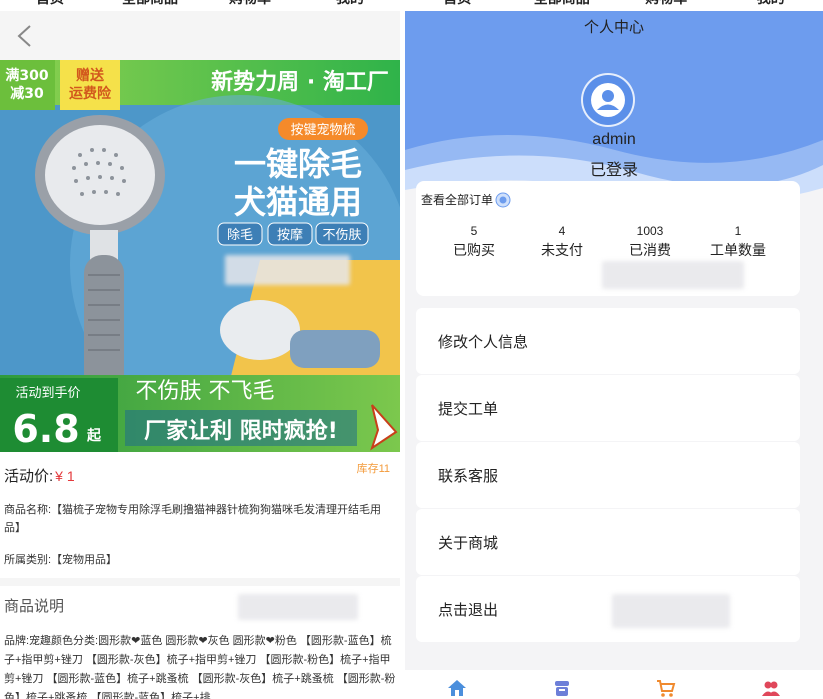 This screenshot has width=823, height=699. I want to click on menu-edit-profile: 修改个人信息, so click(608, 341).